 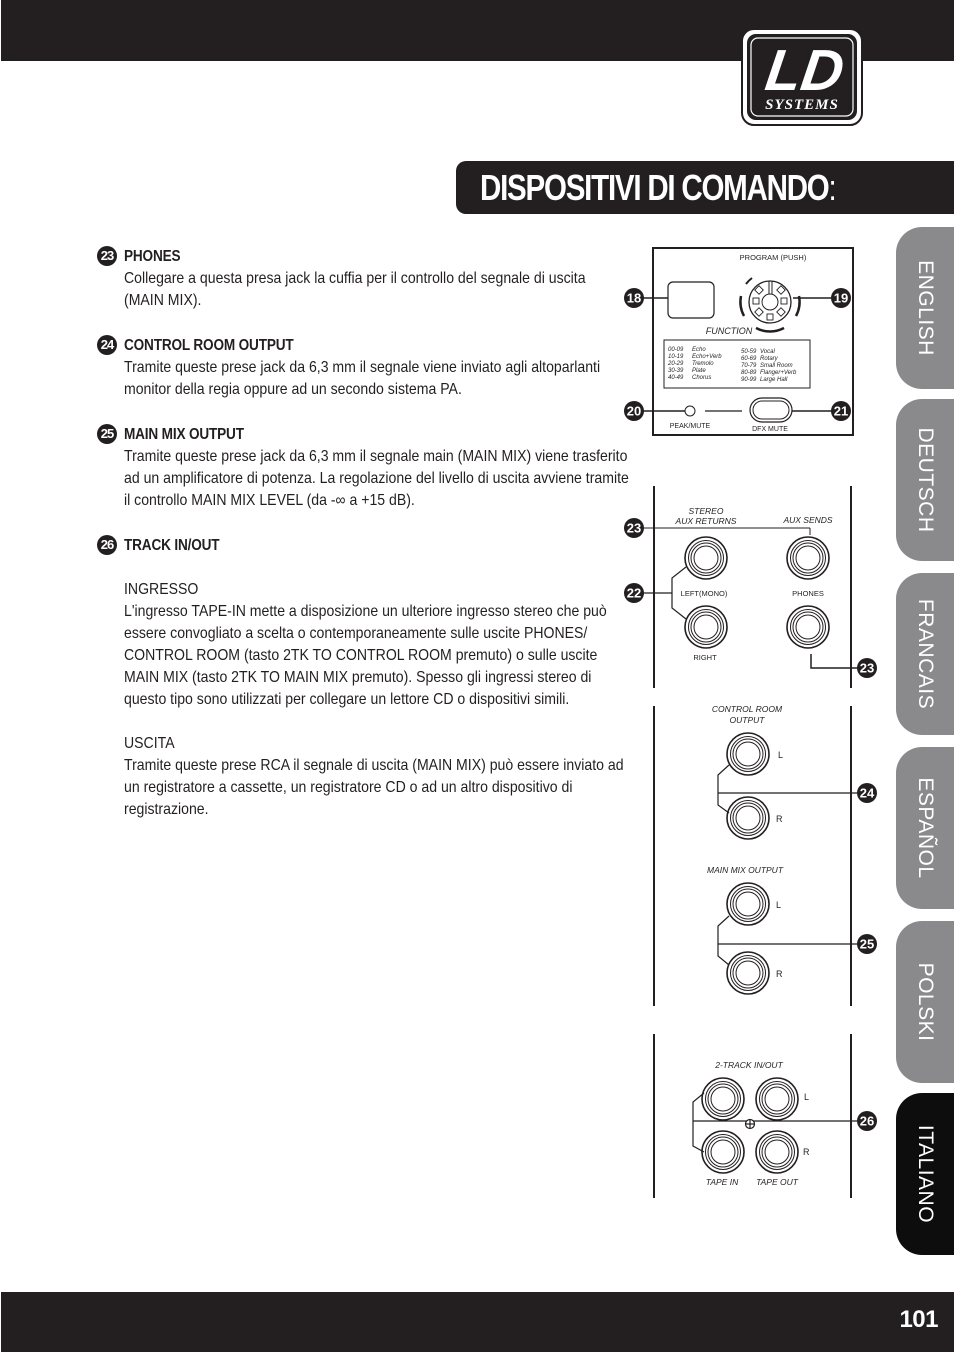 I want to click on svg-text: 60-69, so click(x=749, y=359).